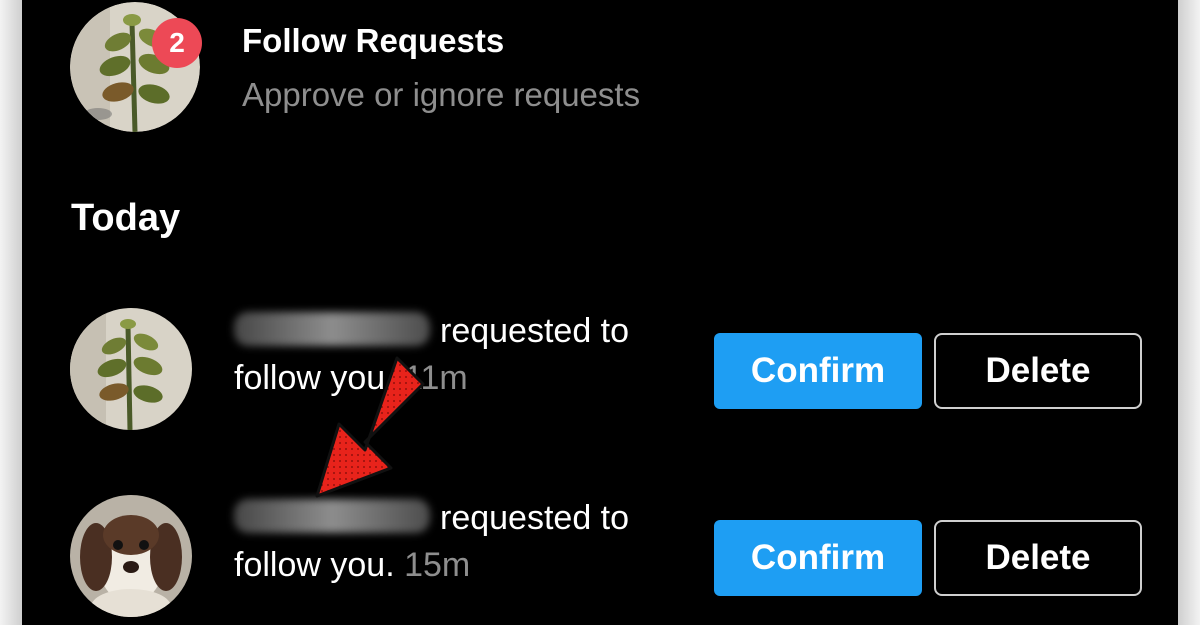  I want to click on blurred-username, so click(332, 329).